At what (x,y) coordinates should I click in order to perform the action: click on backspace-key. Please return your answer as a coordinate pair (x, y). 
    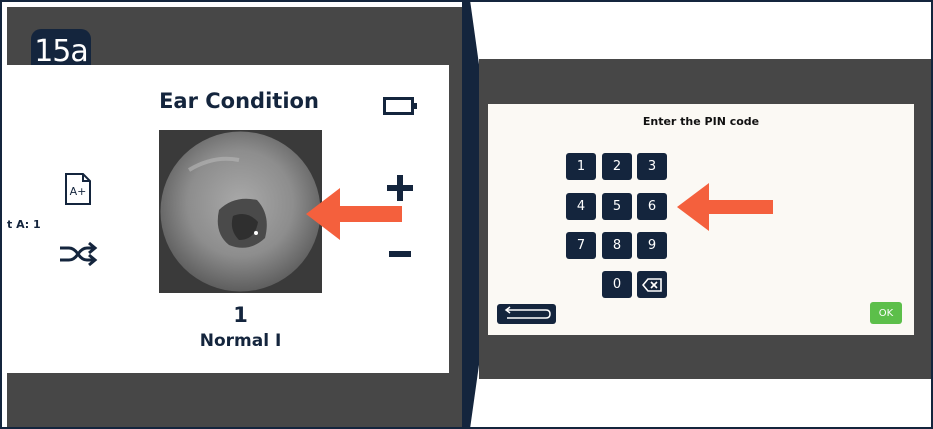
    Looking at the image, I should click on (652, 284).